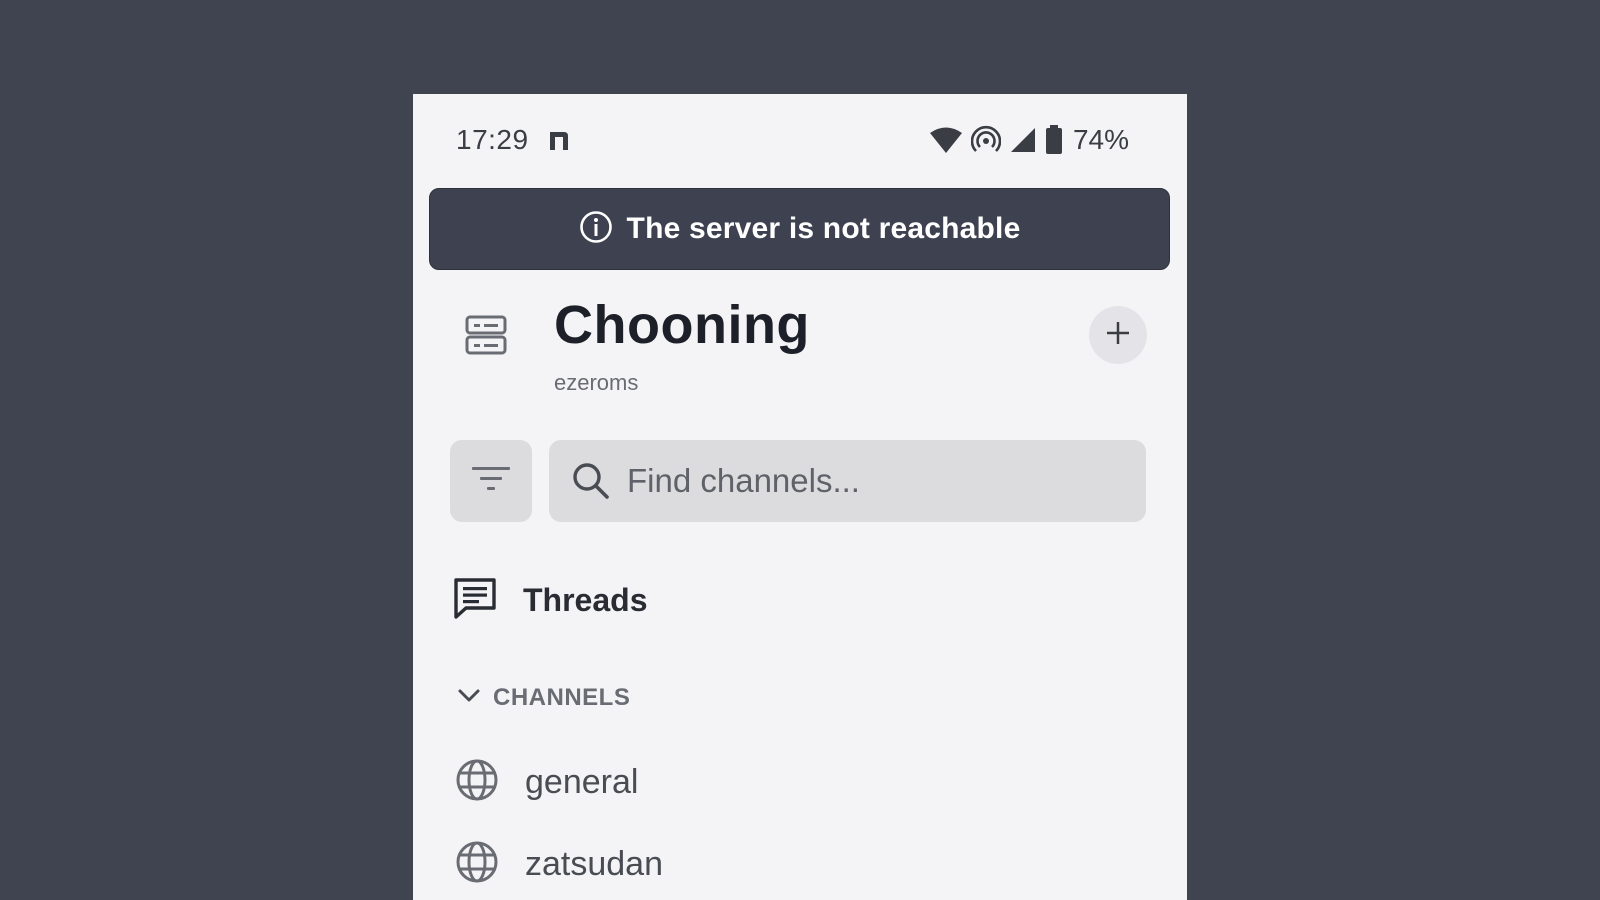  Describe the element at coordinates (800, 141) in the screenshot. I see `status-bar: 17:29 74%` at that location.